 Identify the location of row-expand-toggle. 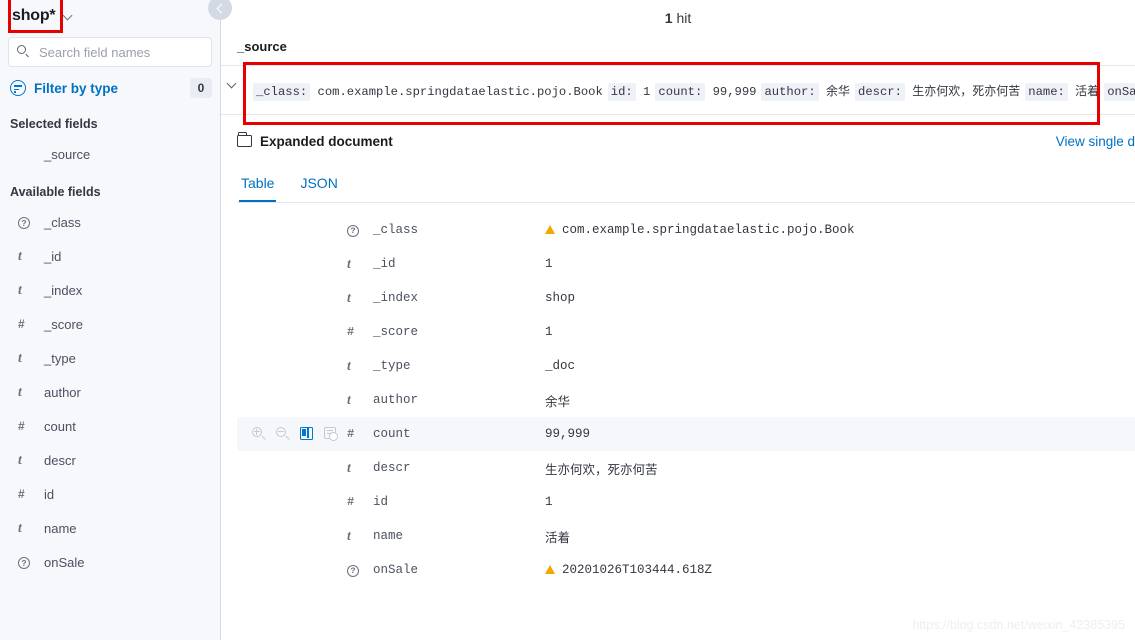
(232, 81).